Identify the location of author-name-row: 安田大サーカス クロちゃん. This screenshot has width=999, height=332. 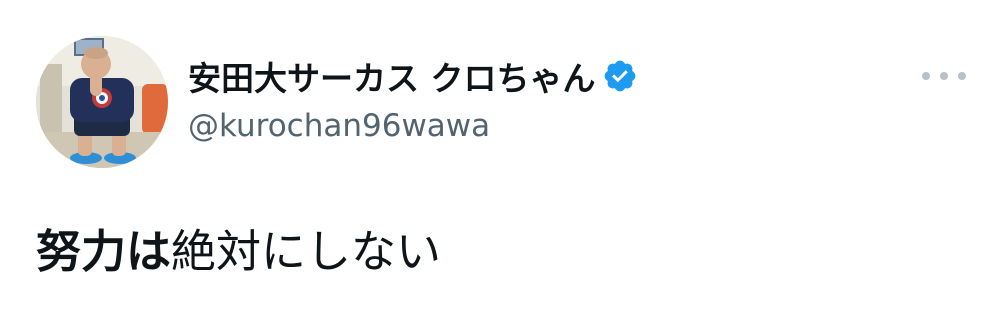
(413, 76).